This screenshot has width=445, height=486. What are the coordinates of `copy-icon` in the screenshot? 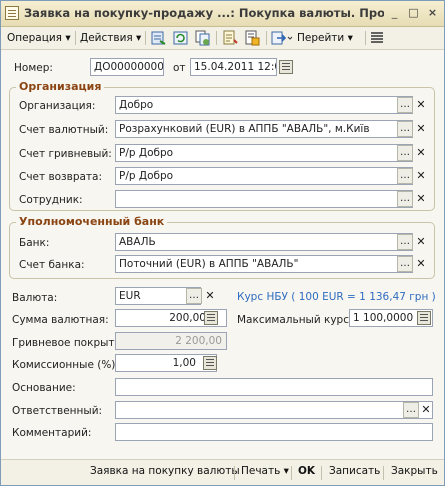 It's located at (202, 38).